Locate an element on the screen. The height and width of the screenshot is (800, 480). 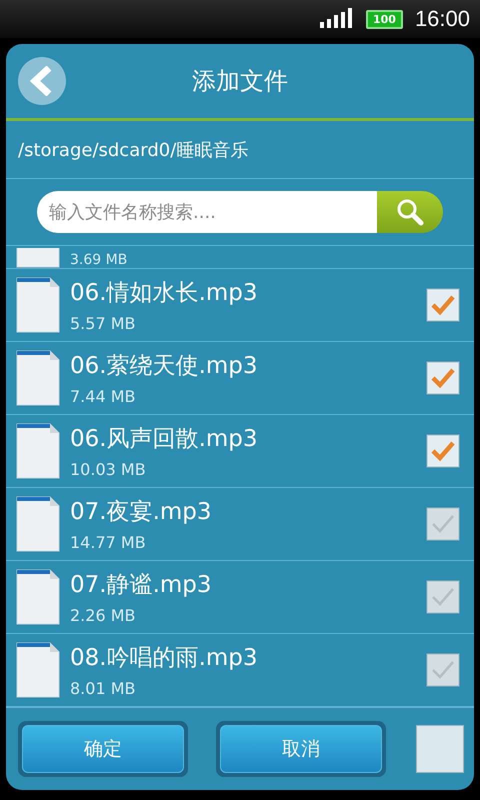
file-size: 7.44 MB is located at coordinates (103, 396).